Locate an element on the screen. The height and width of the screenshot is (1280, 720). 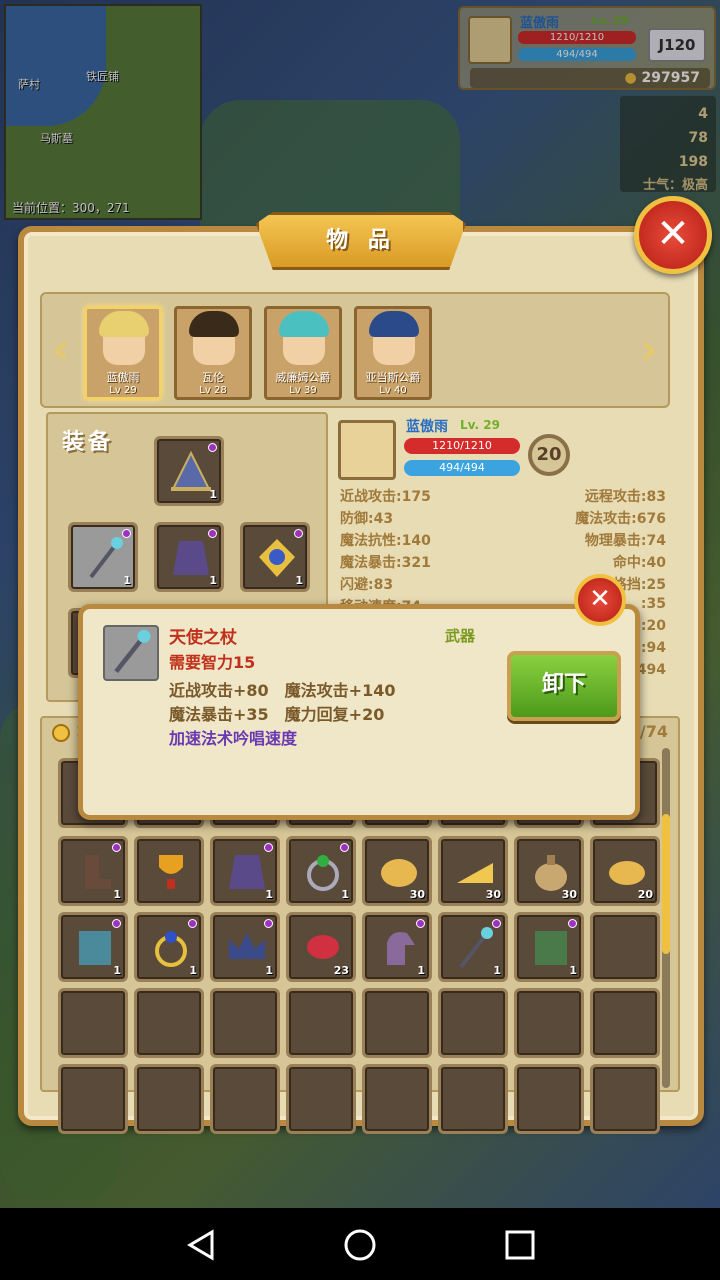
coin-icon is located at coordinates (61, 733).